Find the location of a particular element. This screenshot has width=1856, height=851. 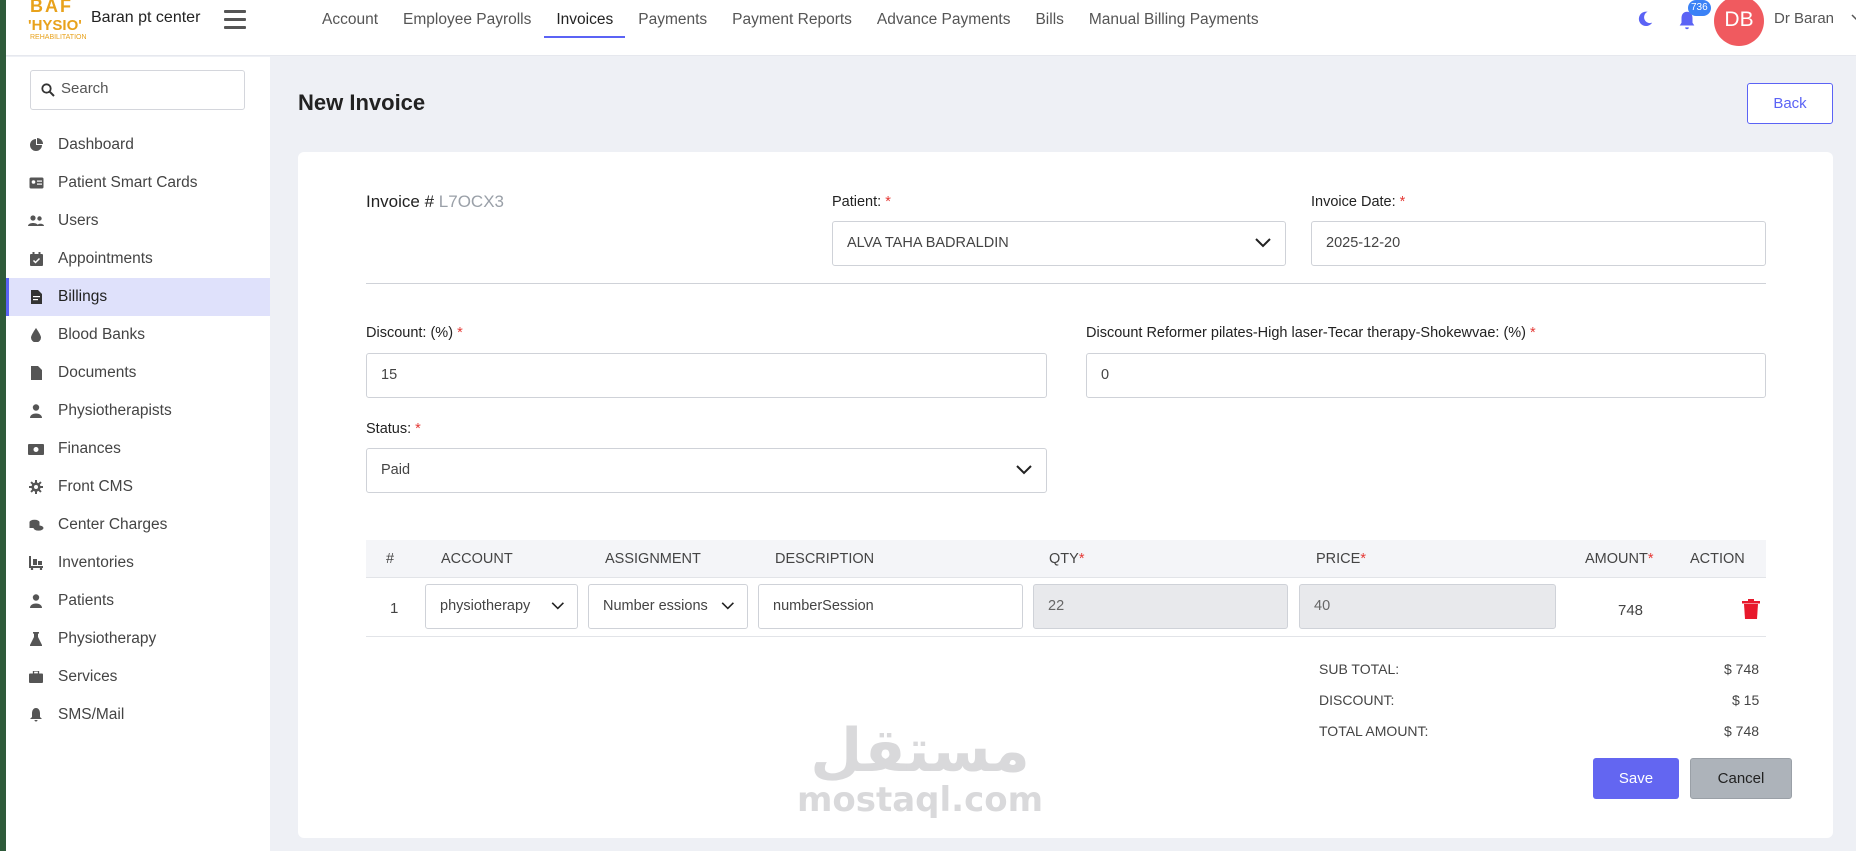

search-input is located at coordinates (148, 88).